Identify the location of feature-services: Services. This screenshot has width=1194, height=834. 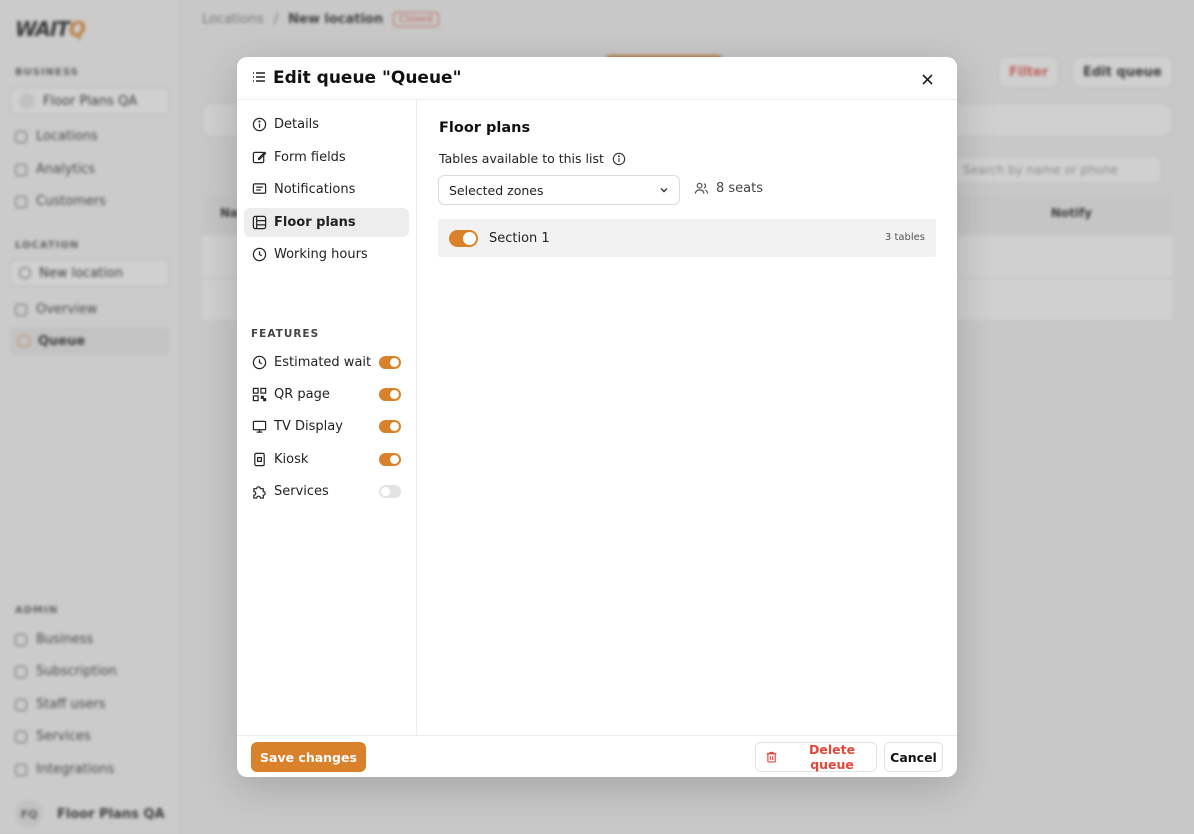
(326, 491).